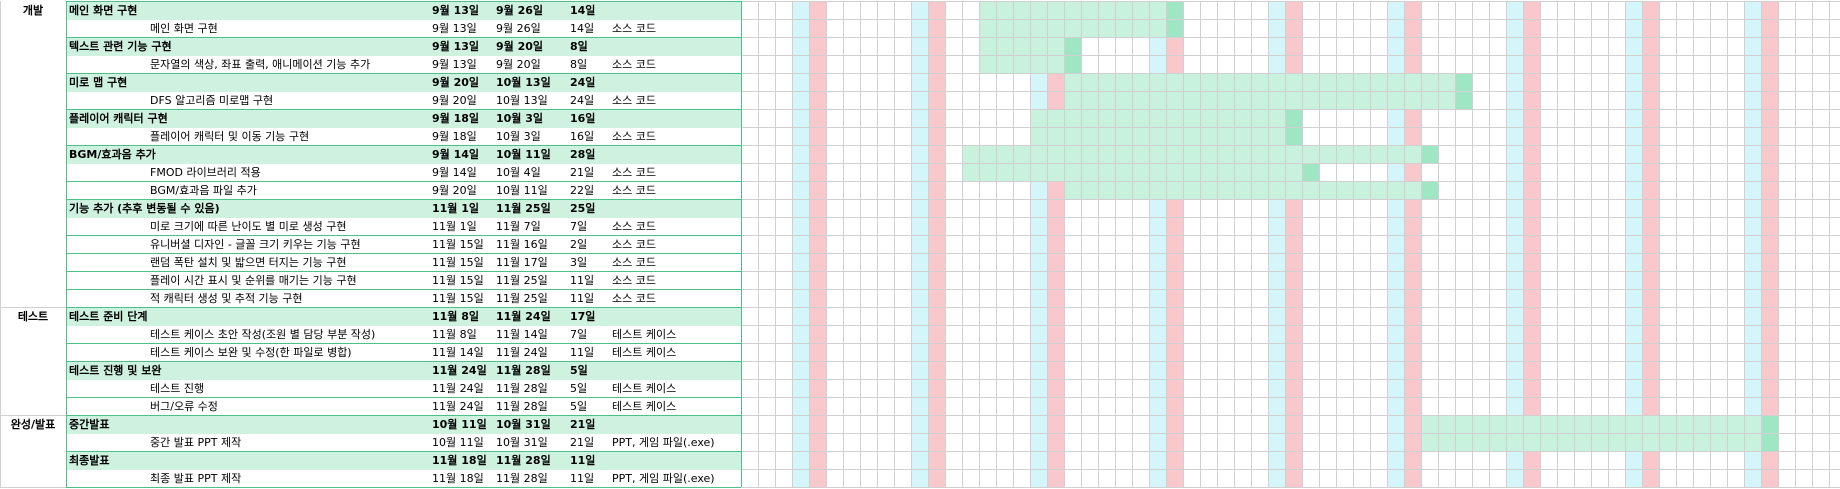 The image size is (1840, 489). What do you see at coordinates (404, 461) in the screenshot?
I see `task-row: 최종발표 11월 18일 11월 28일 11일` at bounding box center [404, 461].